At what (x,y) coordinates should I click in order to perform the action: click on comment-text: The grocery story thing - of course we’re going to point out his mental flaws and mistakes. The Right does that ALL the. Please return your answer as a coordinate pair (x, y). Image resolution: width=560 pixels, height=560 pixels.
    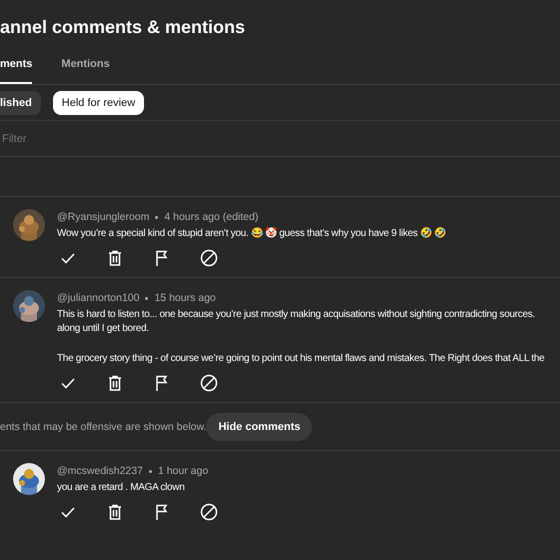
    Looking at the image, I should click on (300, 359).